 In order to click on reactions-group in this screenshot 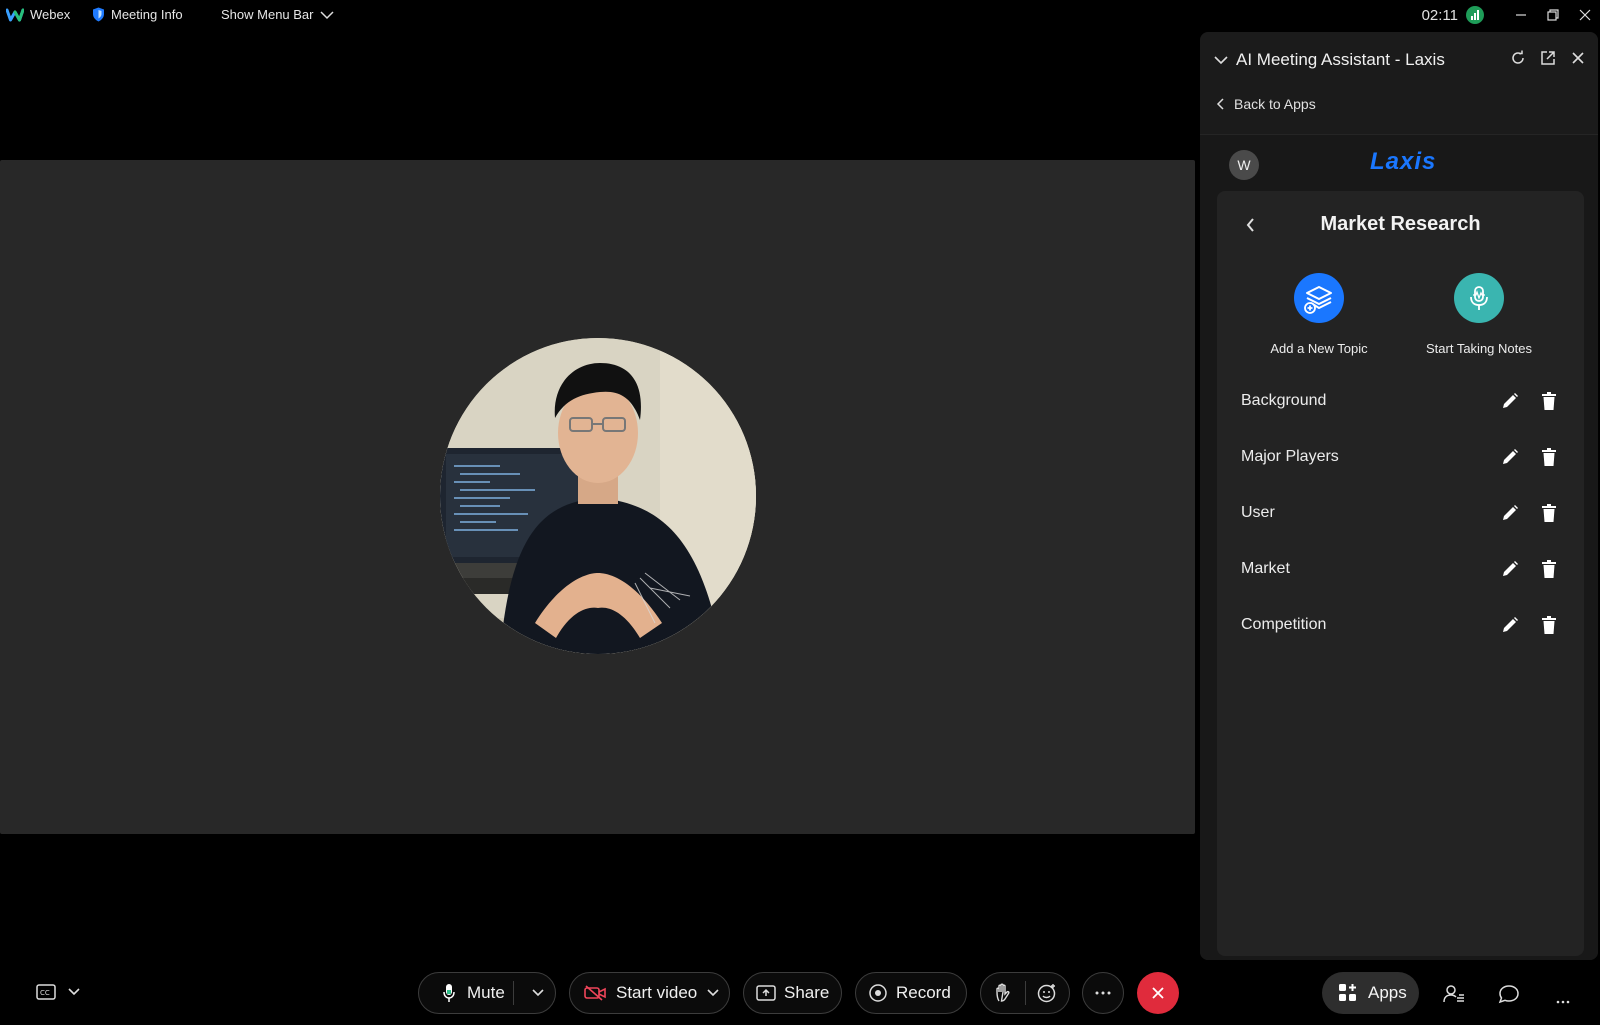, I will do `click(1025, 993)`.